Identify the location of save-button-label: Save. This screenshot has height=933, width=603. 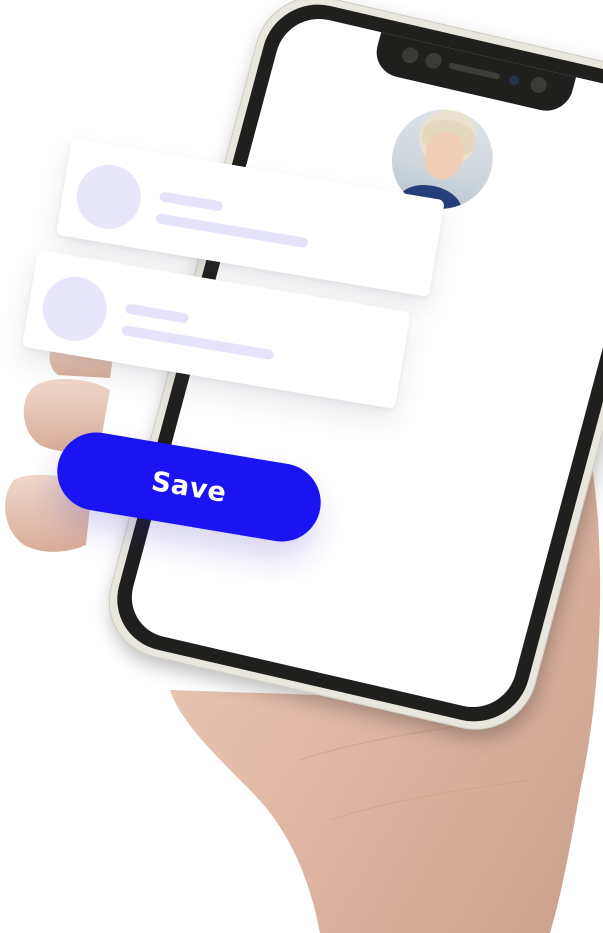
(189, 487).